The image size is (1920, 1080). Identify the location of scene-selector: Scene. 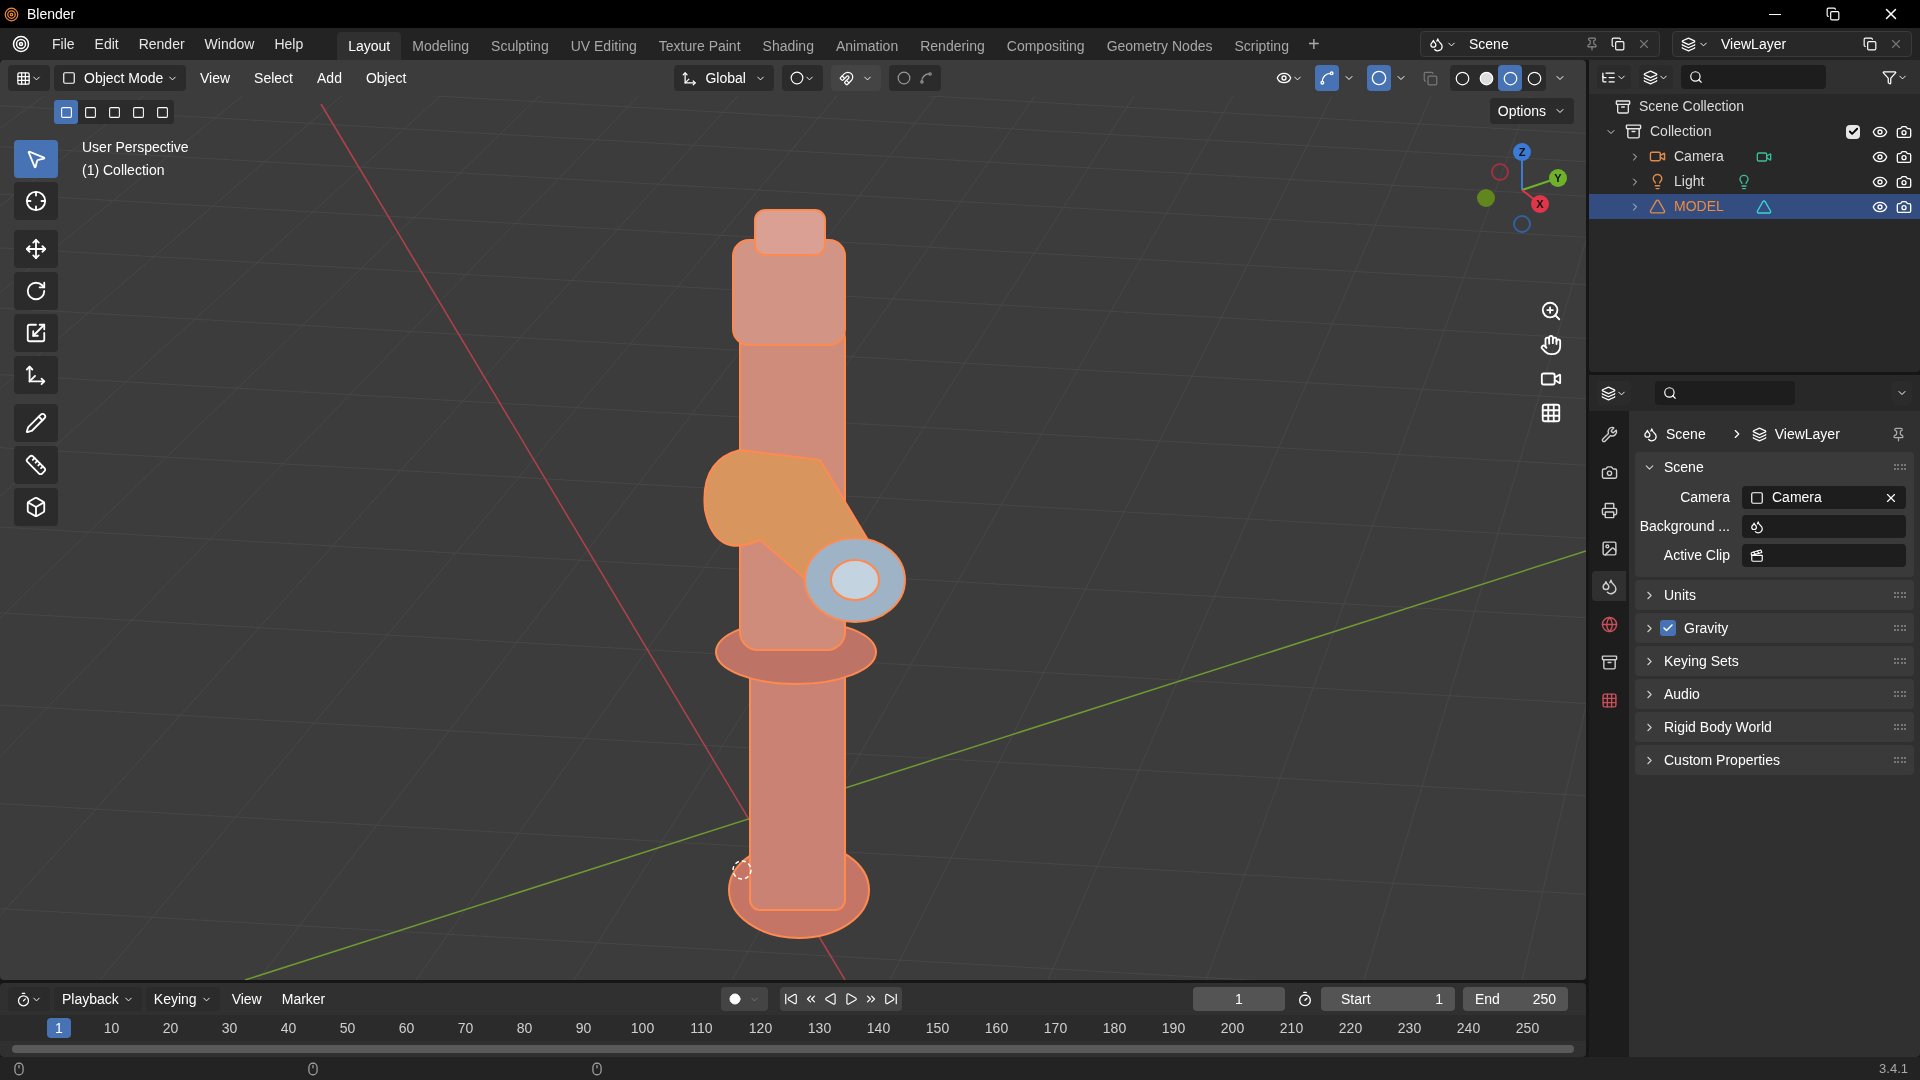
(1540, 44).